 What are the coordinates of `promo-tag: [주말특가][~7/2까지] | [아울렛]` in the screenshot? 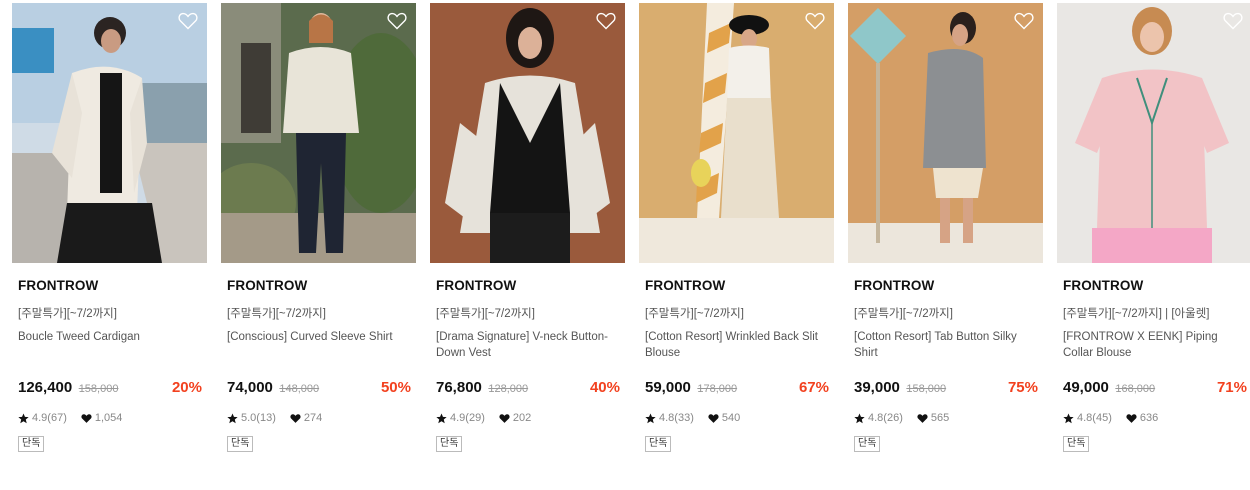 It's located at (1136, 314).